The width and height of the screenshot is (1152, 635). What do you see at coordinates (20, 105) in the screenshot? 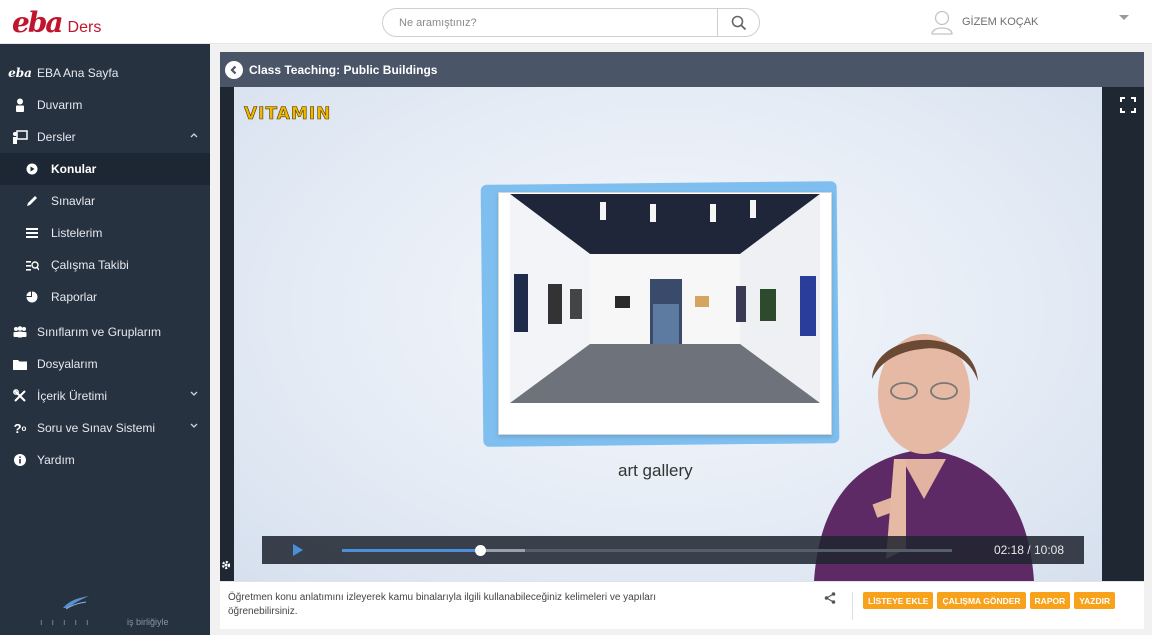
I see `person-icon` at bounding box center [20, 105].